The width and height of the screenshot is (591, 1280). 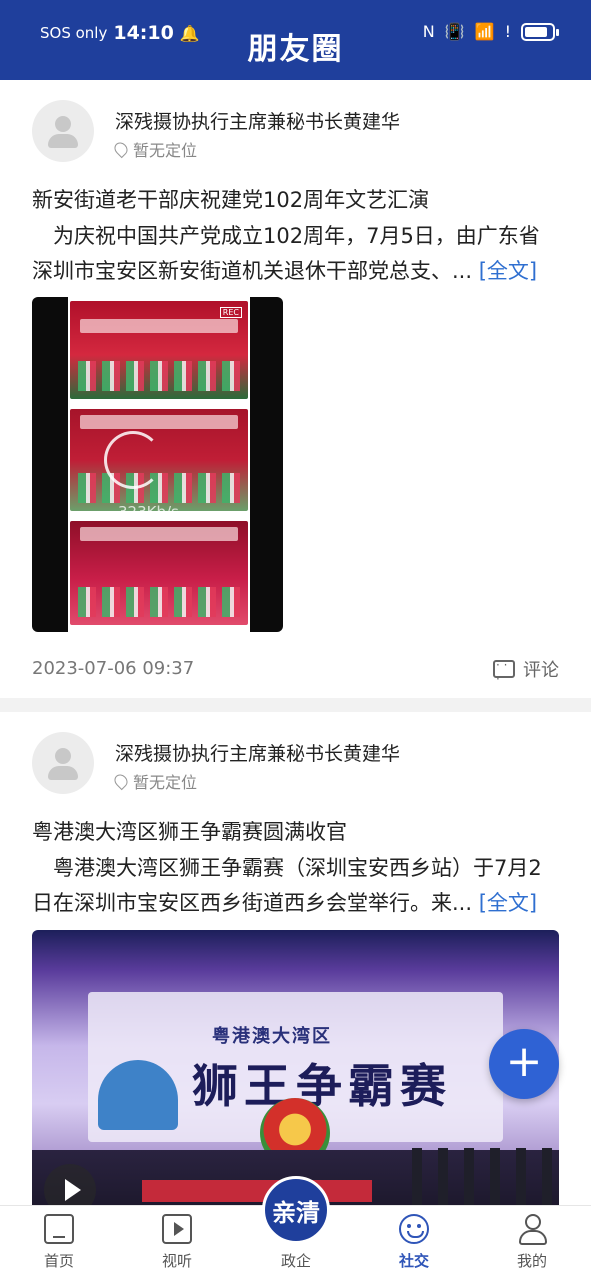 What do you see at coordinates (524, 1064) in the screenshot?
I see `add-post-button: +` at bounding box center [524, 1064].